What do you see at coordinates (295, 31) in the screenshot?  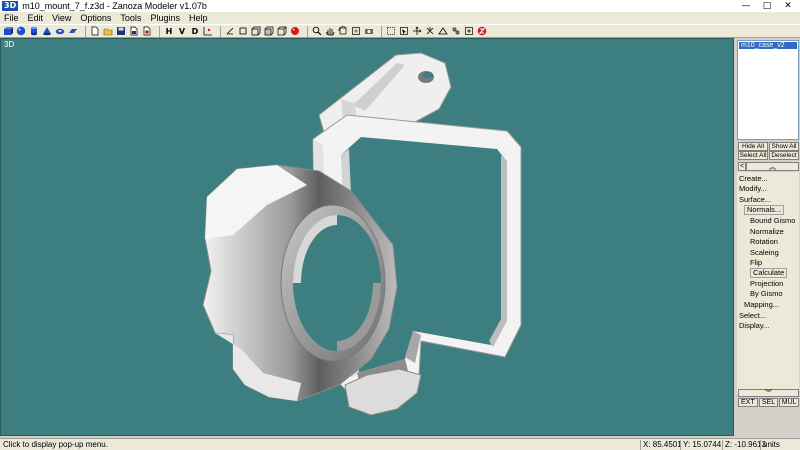 I see `render-sphere-icon` at bounding box center [295, 31].